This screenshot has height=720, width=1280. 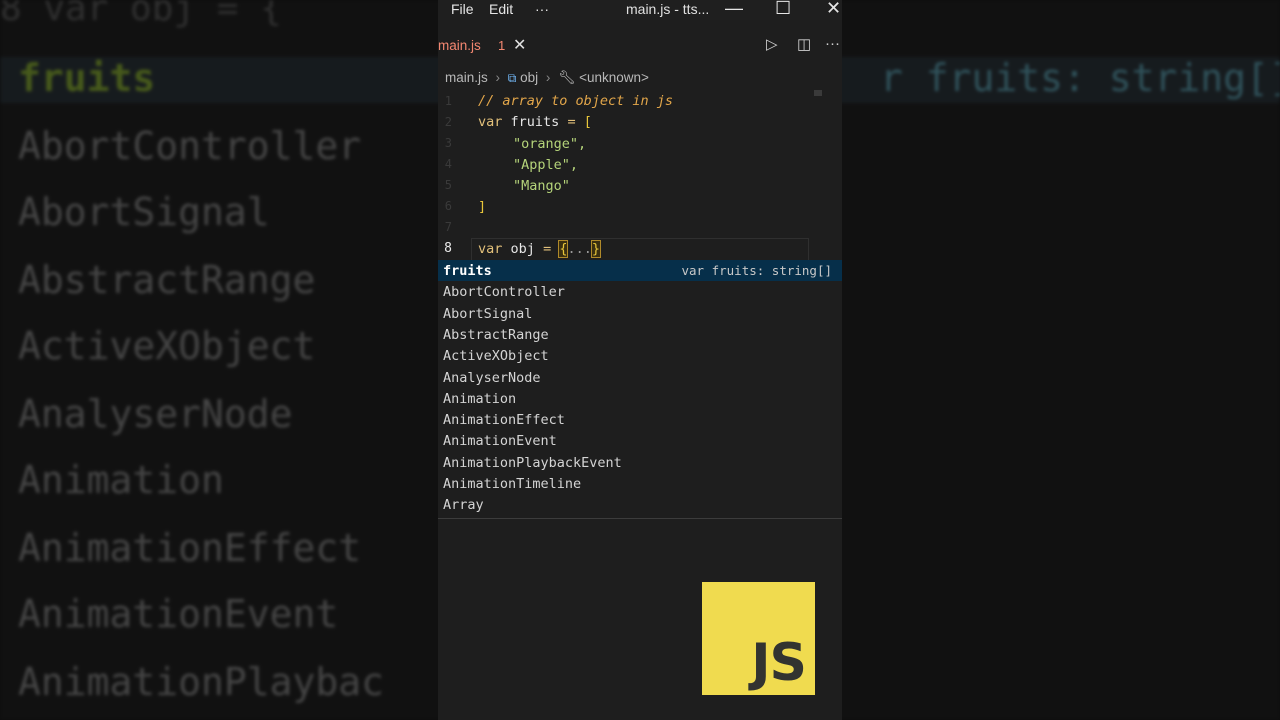 I want to click on suggestion-label: fruits, so click(x=467, y=271).